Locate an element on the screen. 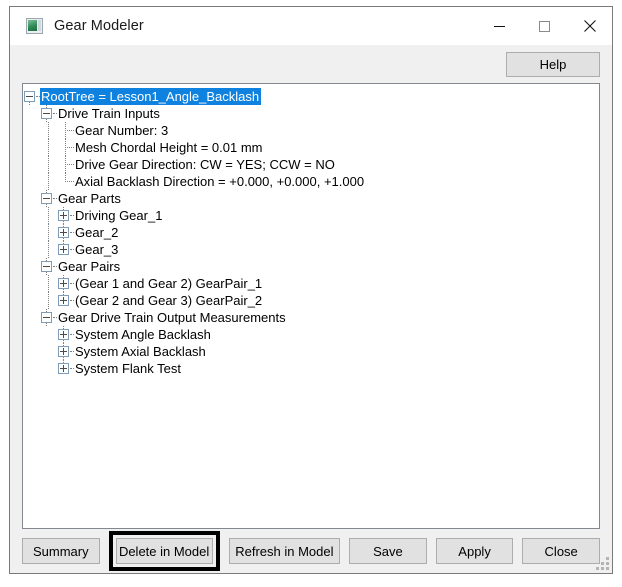  tree-node: Gear_2 is located at coordinates (311, 232).